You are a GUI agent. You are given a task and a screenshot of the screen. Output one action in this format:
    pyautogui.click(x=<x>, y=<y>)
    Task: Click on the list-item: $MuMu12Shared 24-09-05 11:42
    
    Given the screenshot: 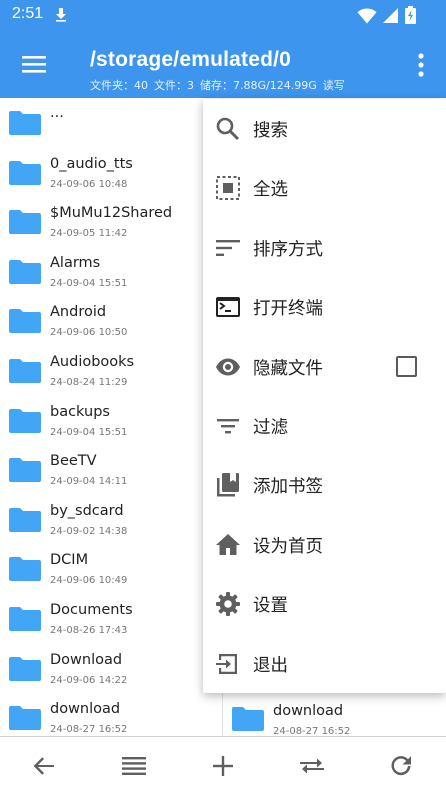 What is the action you would take?
    pyautogui.click(x=111, y=222)
    